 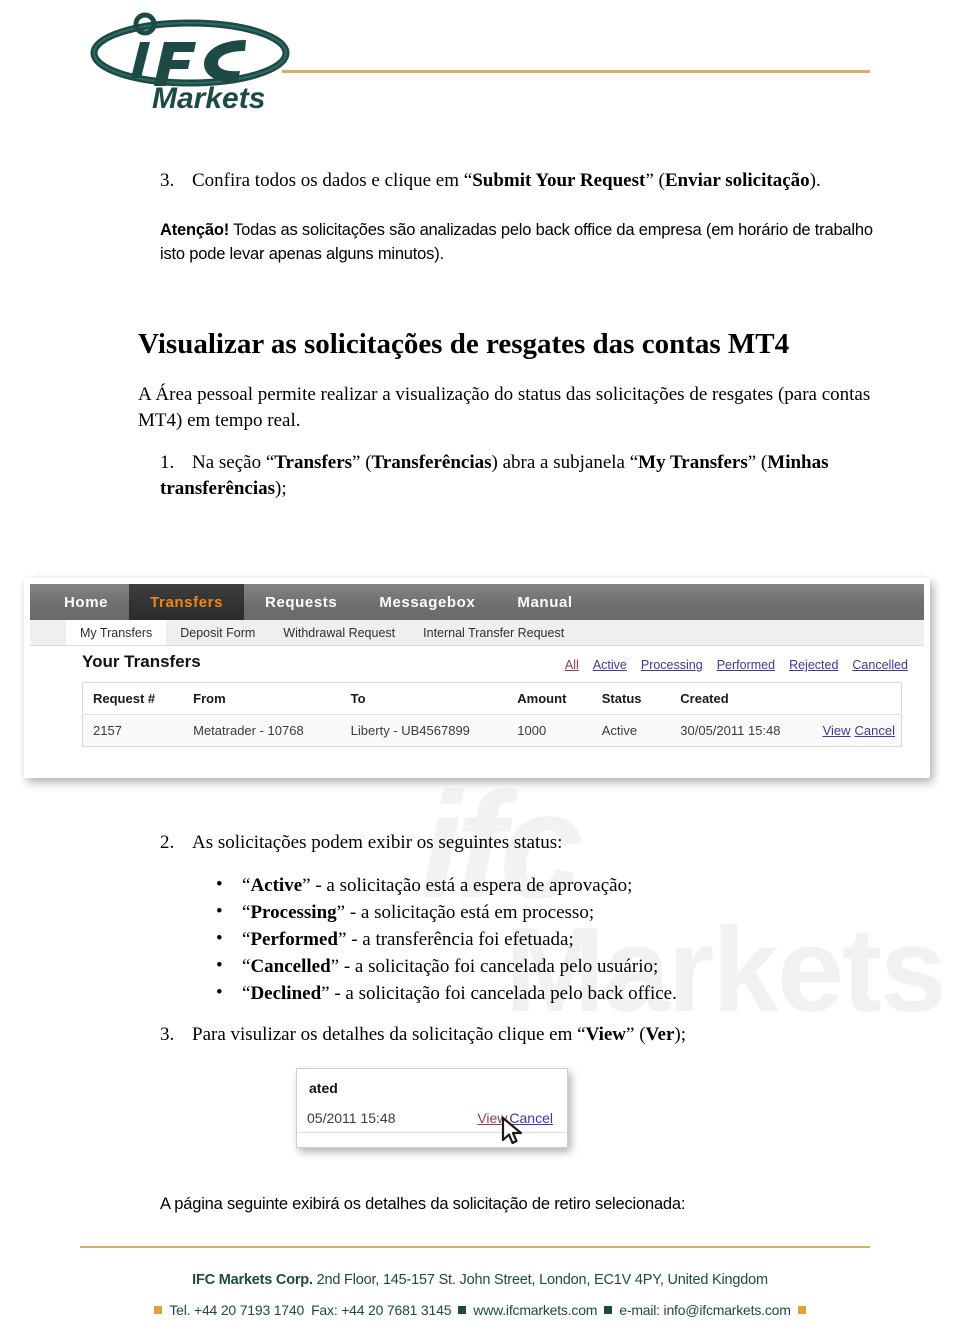 I want to click on step-1-bold-1: Transfers, so click(x=313, y=462).